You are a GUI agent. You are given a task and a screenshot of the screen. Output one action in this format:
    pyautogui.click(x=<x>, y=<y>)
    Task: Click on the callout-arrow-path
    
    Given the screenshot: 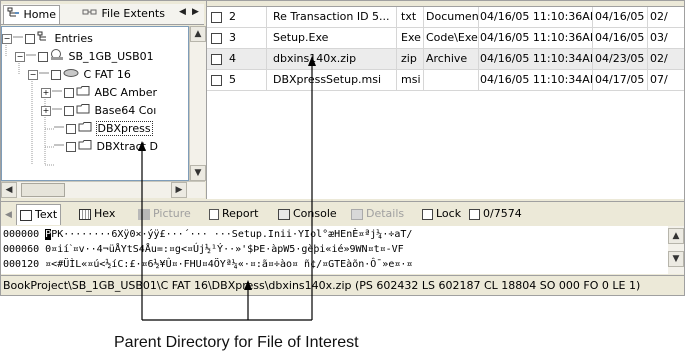 What is the action you would take?
    pyautogui.click(x=248, y=285)
    